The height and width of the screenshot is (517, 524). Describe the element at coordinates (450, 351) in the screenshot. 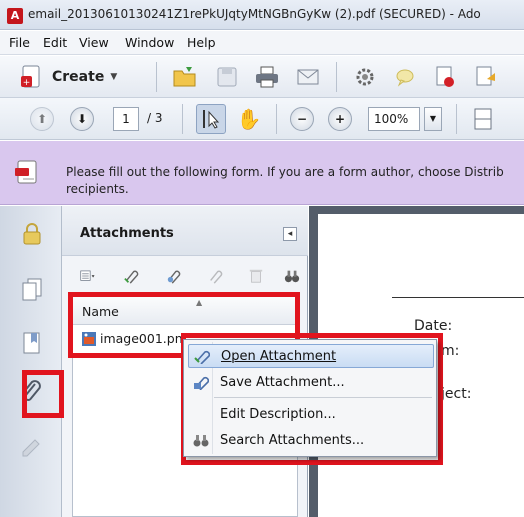

I see `from-label: m:` at that location.